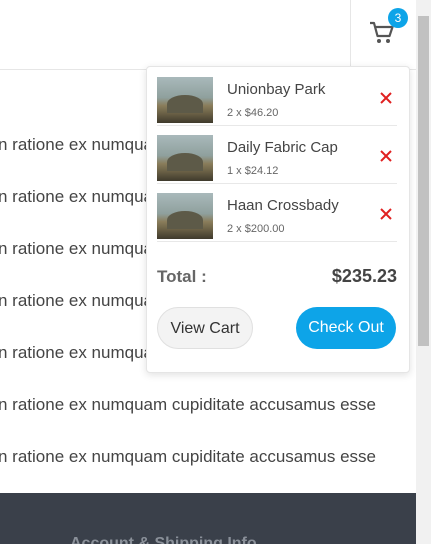 This screenshot has height=544, width=431. I want to click on total-value: $235.23, so click(364, 276).